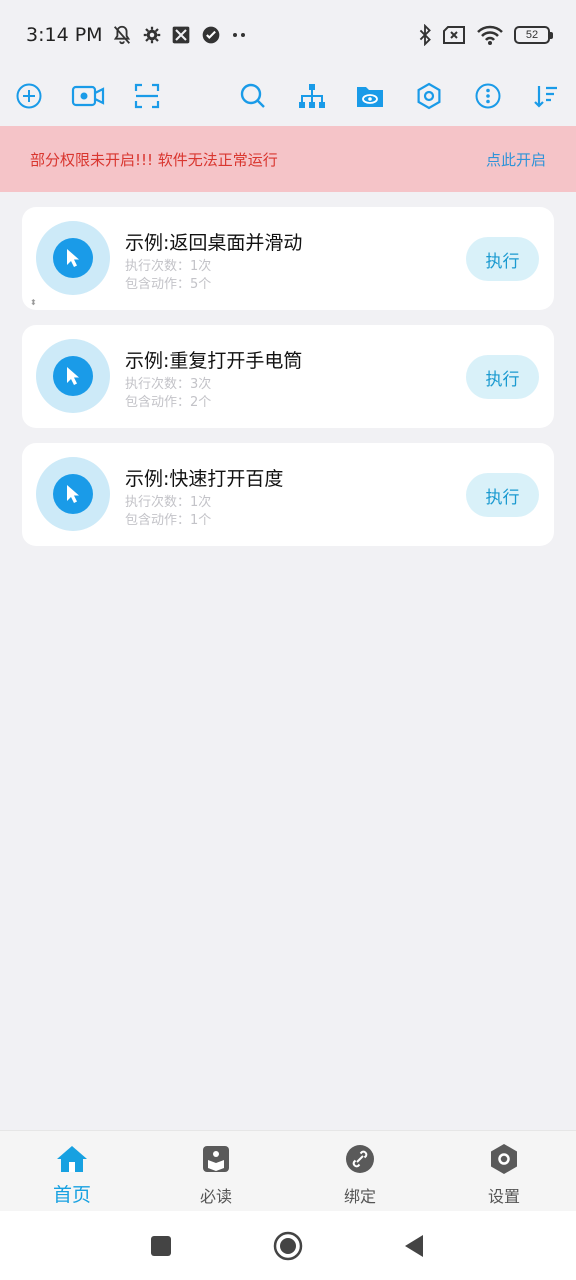 This screenshot has height=1280, width=576. Describe the element at coordinates (72, 1159) in the screenshot. I see `home-icon` at that location.